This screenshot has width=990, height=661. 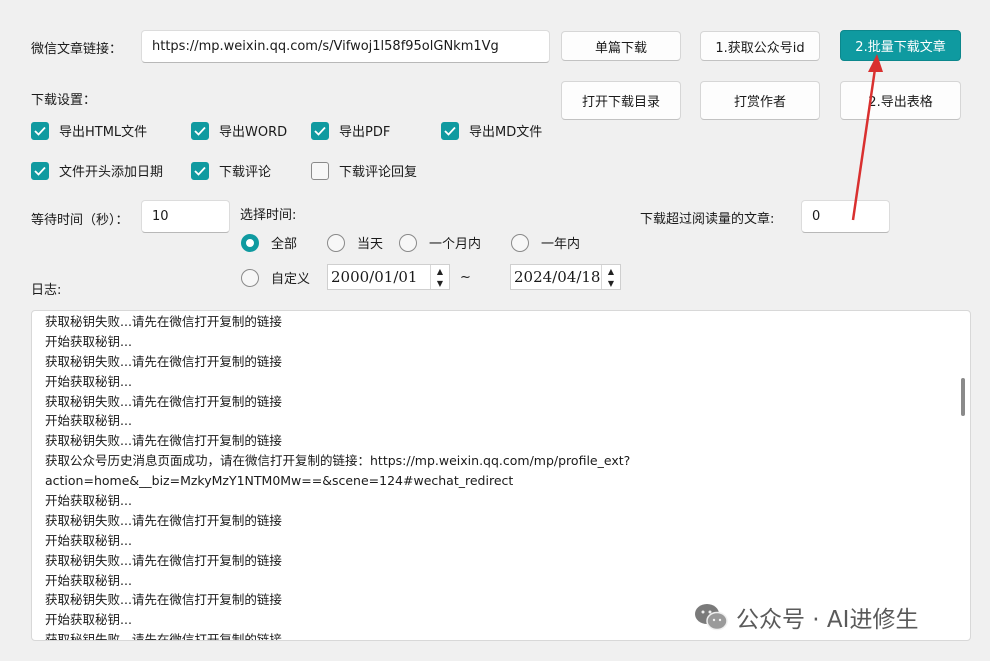 What do you see at coordinates (963, 397) in the screenshot?
I see `log-scrollbar` at bounding box center [963, 397].